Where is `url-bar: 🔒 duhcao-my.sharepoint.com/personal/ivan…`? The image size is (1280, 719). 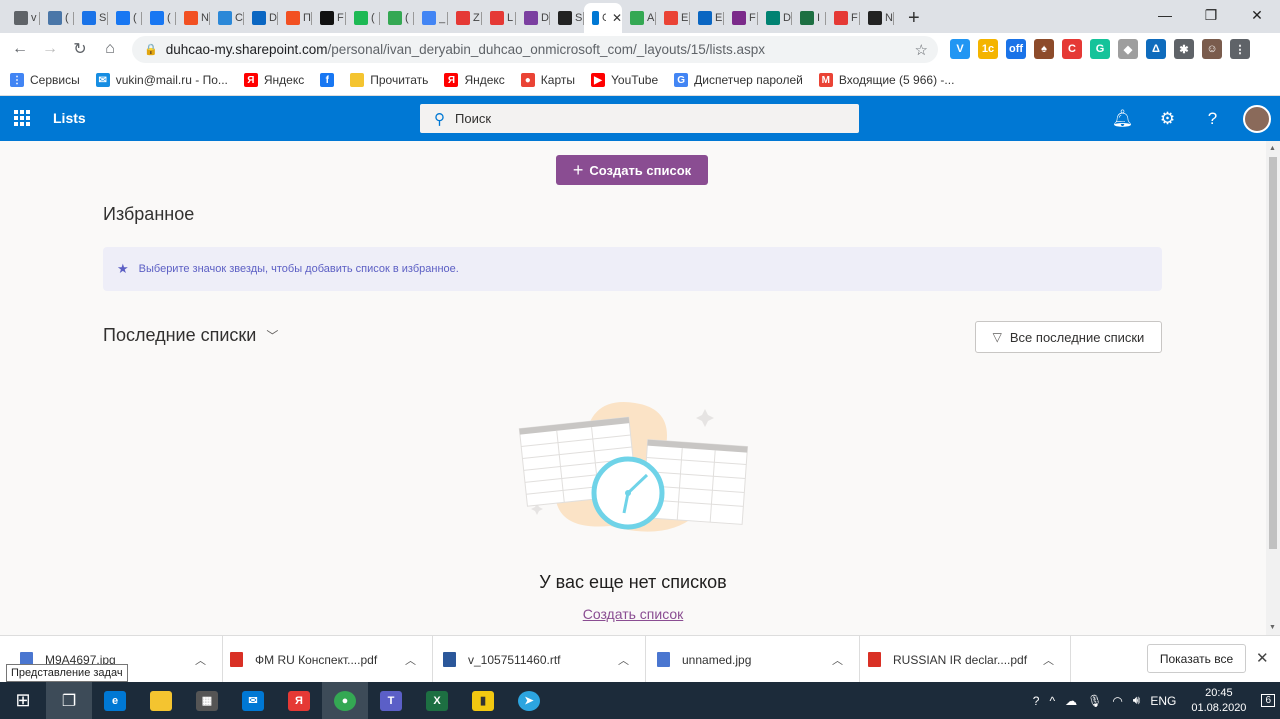 url-bar: 🔒 duhcao-my.sharepoint.com/personal/ivan… is located at coordinates (535, 49).